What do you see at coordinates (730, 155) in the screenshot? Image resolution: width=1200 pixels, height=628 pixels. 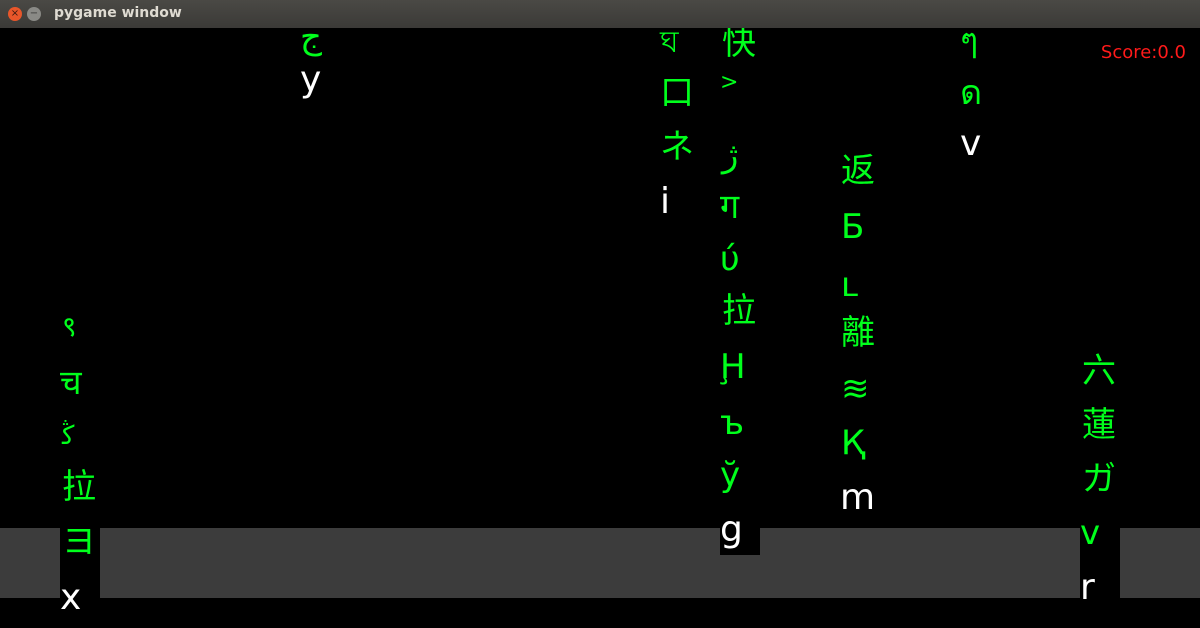 I see `column-4-trail-char: ژ` at bounding box center [730, 155].